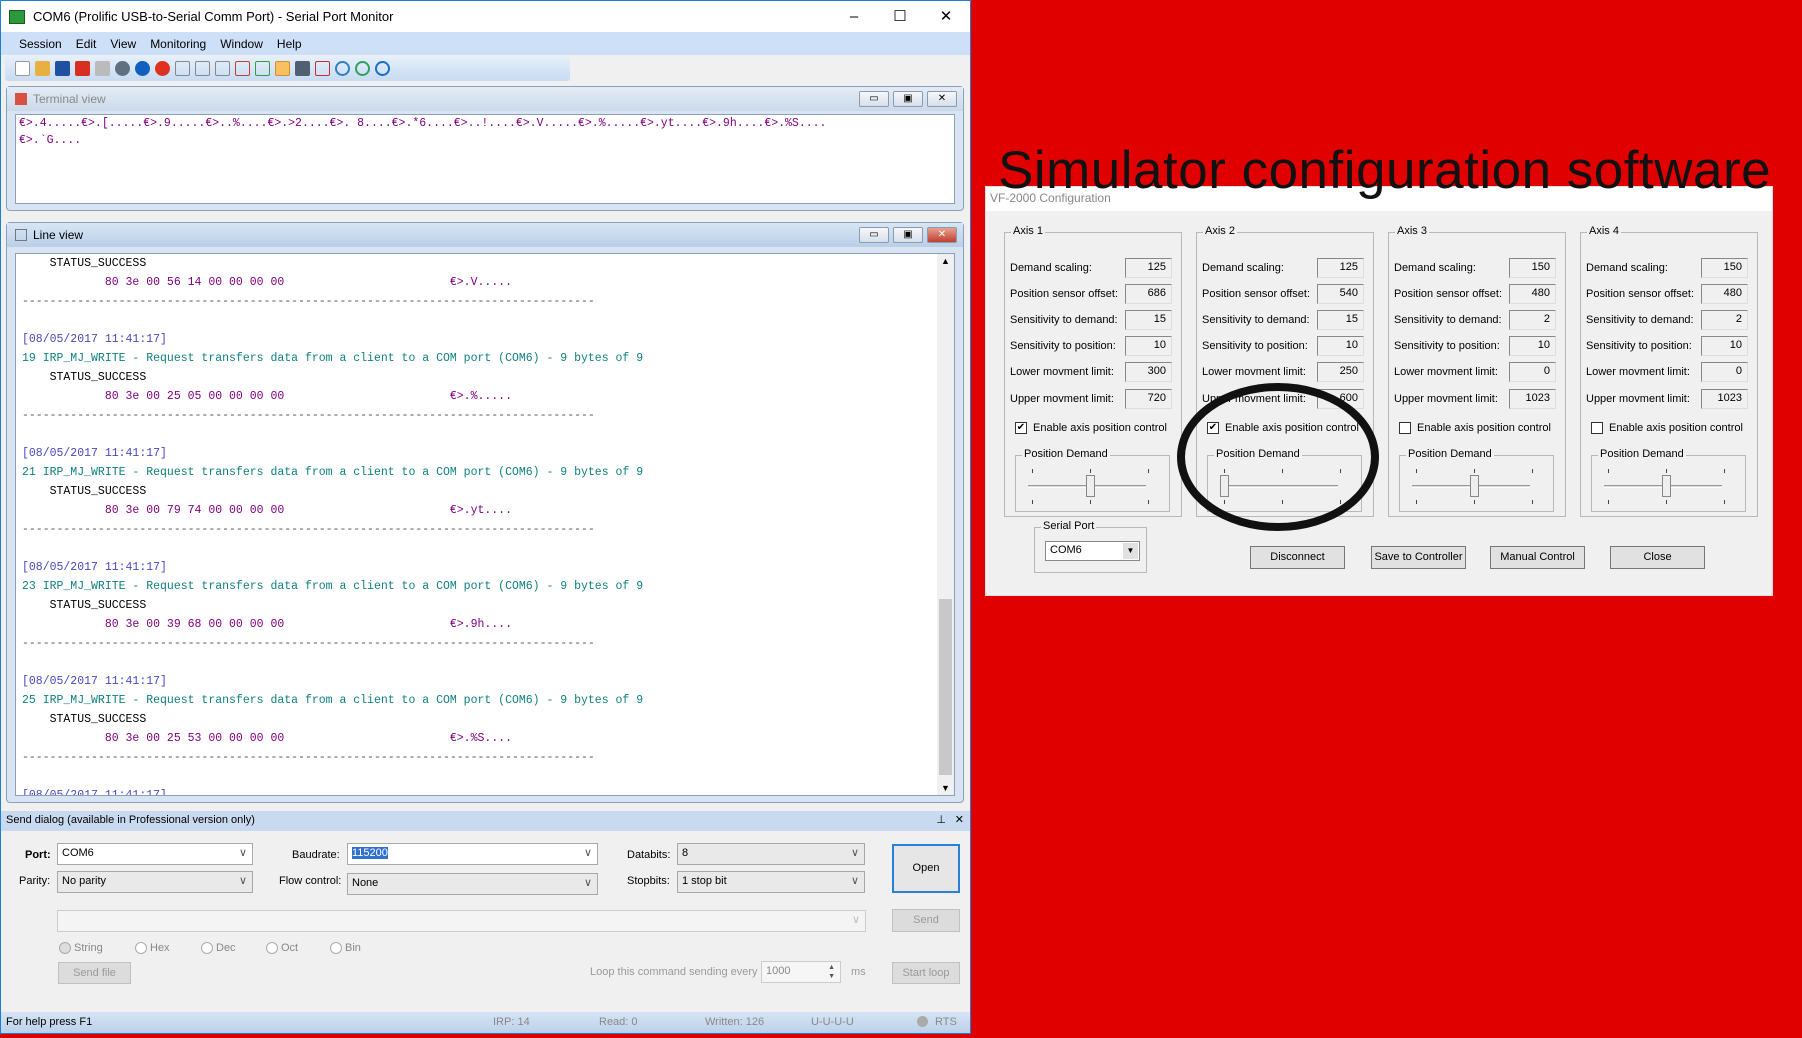 This screenshot has width=1802, height=1038. What do you see at coordinates (282, 948) in the screenshot?
I see `format-radio-oct: Oct` at bounding box center [282, 948].